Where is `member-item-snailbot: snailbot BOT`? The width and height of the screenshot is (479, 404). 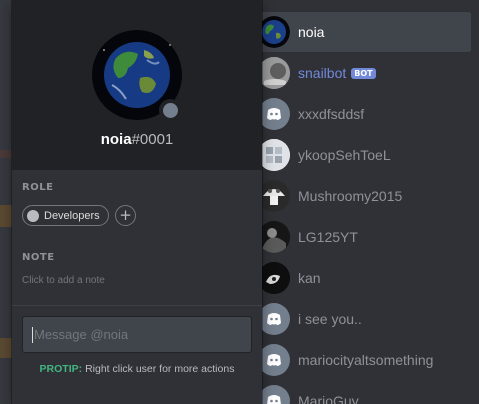
member-item-snailbot: snailbot BOT is located at coordinates (363, 73).